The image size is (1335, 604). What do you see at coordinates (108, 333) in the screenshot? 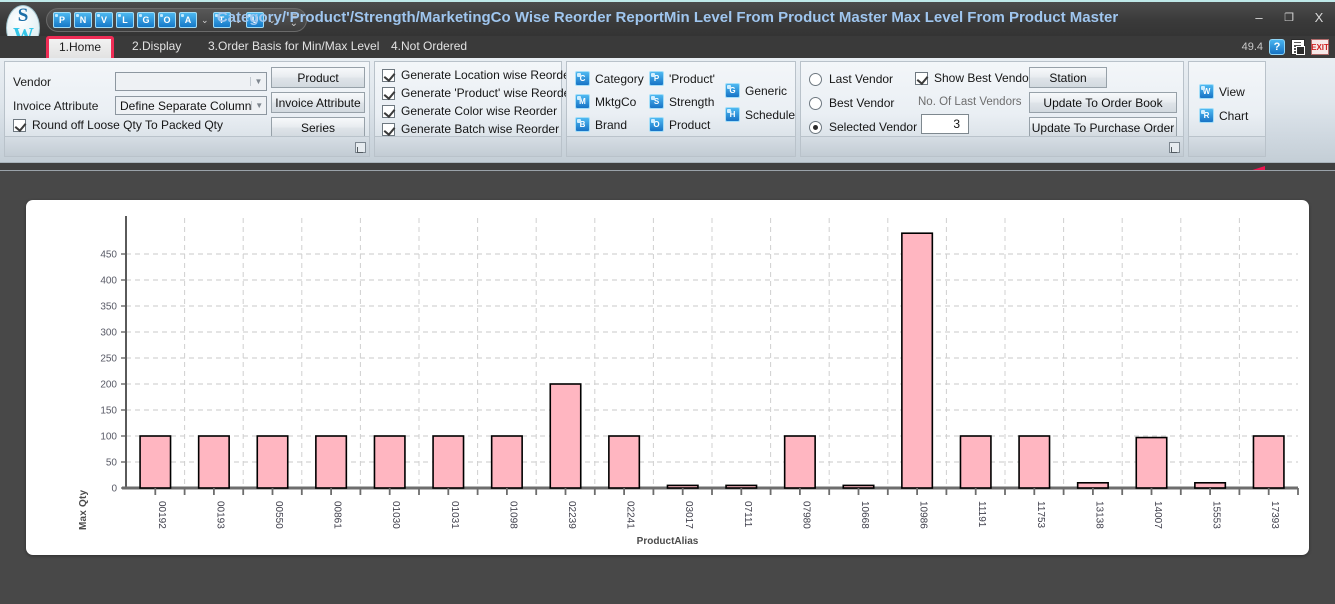
I see `svg-text: 300` at bounding box center [108, 333].